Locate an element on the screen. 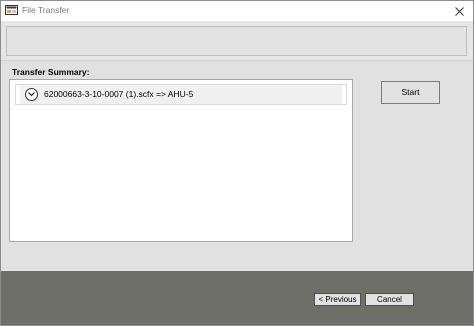 This screenshot has width=474, height=326. cancel-button: Cancel is located at coordinates (389, 299).